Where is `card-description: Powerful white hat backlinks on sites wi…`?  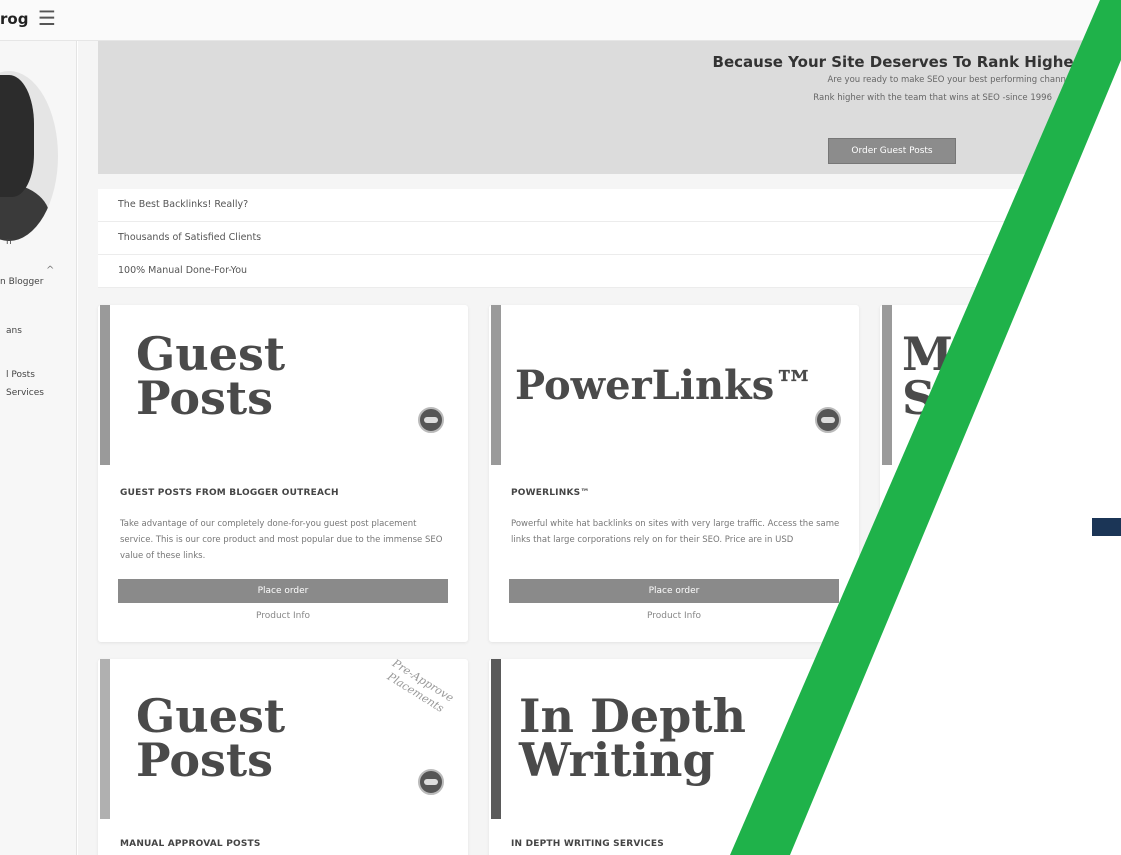
card-description: Powerful white hat backlinks on sites wi… is located at coordinates (675, 532).